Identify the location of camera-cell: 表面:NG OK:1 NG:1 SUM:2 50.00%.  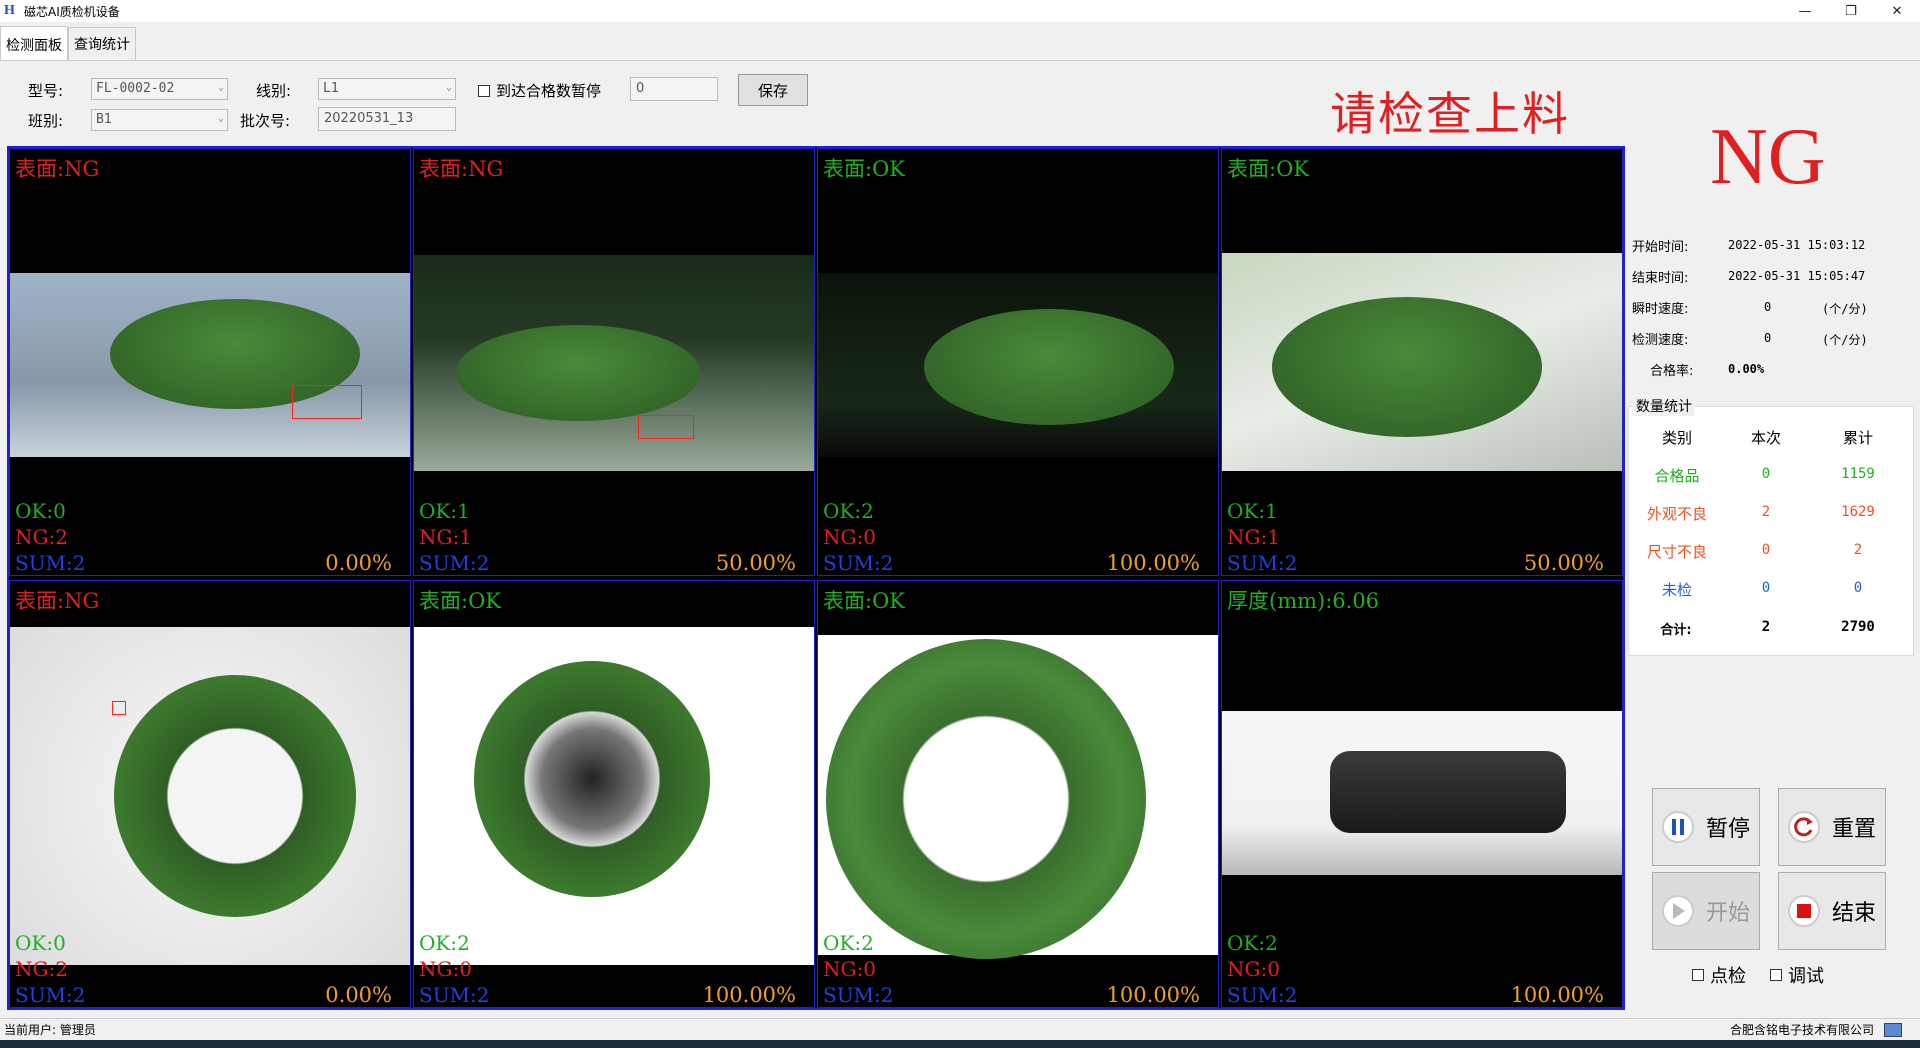
(614, 362).